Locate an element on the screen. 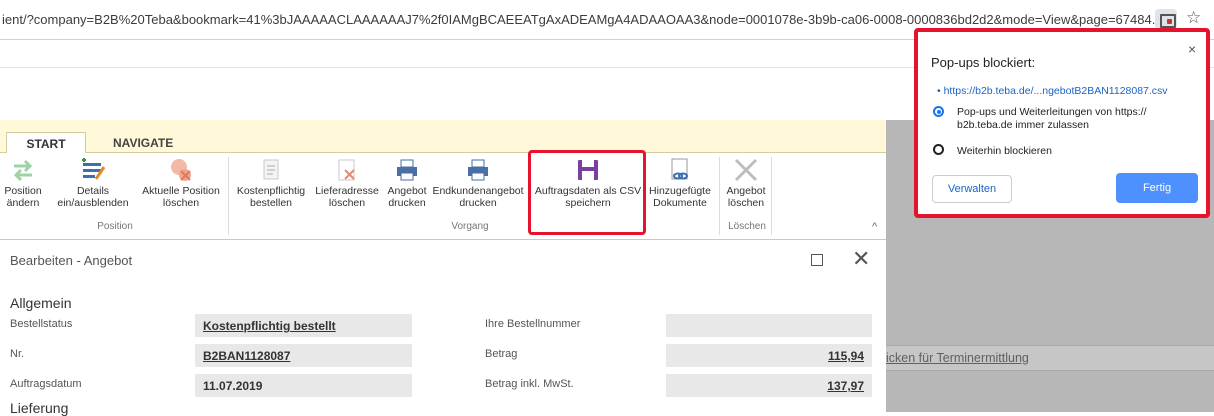  close-icon: ✕ is located at coordinates (861, 259).